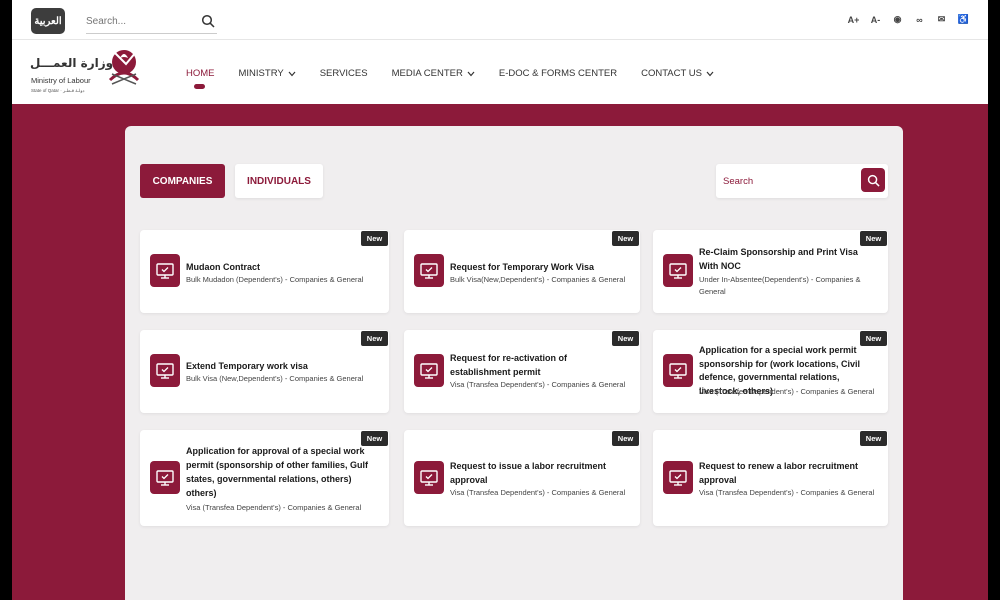  I want to click on nav-item-media-center: MEDIA CENTER, so click(433, 73).